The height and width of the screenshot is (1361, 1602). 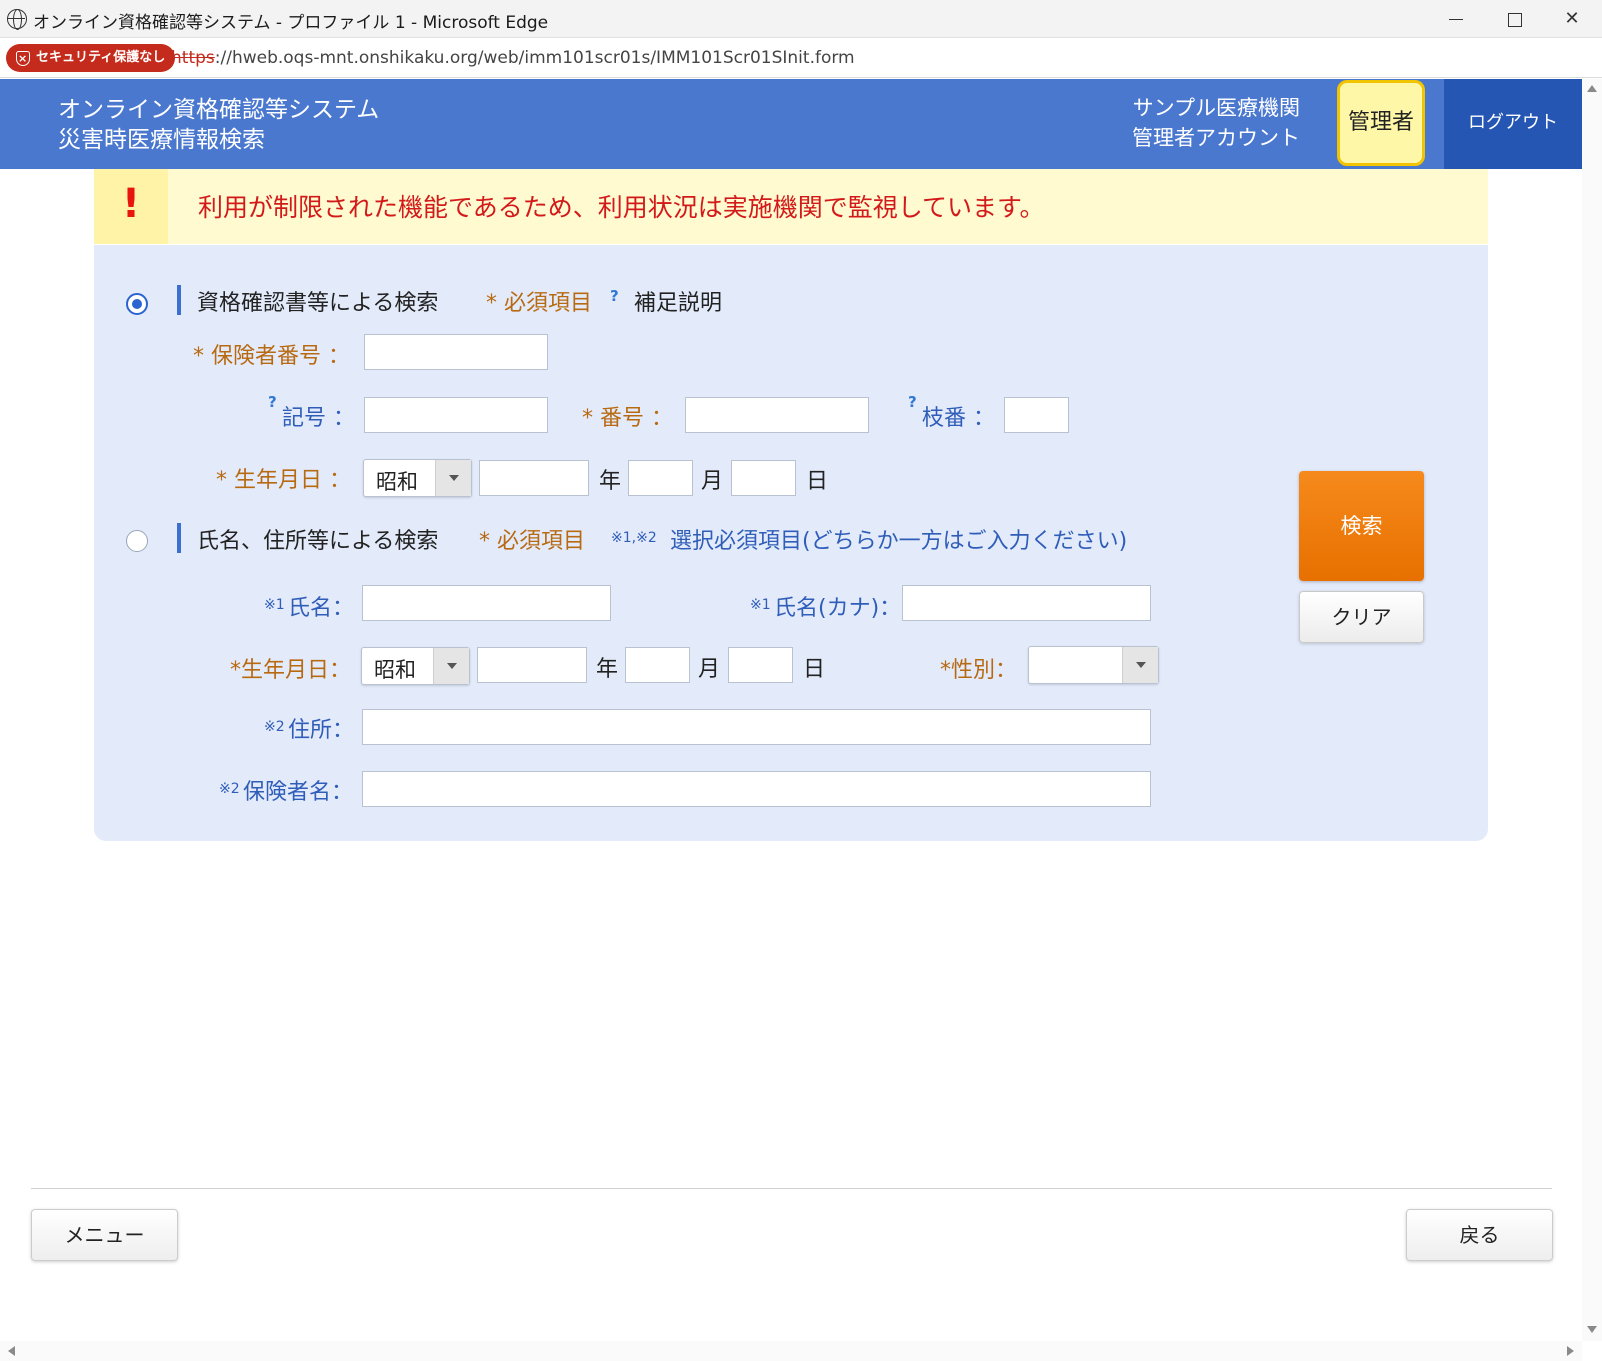 I want to click on radio-name-search, so click(x=137, y=541).